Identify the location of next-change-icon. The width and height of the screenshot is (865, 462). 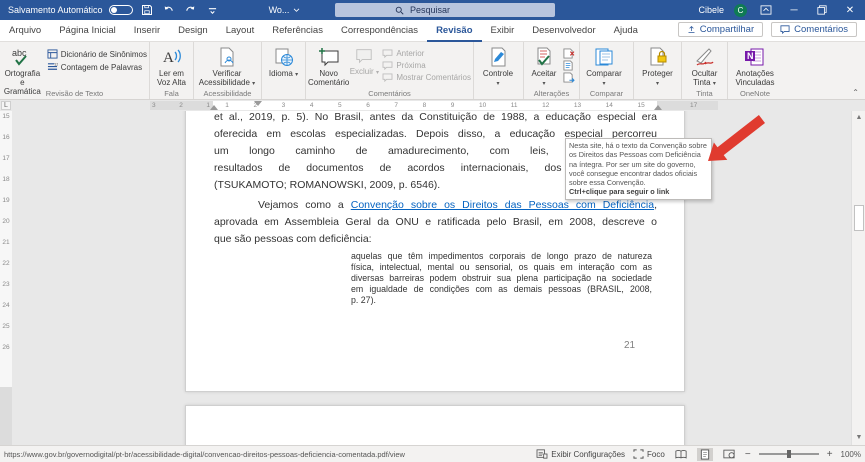
(568, 77).